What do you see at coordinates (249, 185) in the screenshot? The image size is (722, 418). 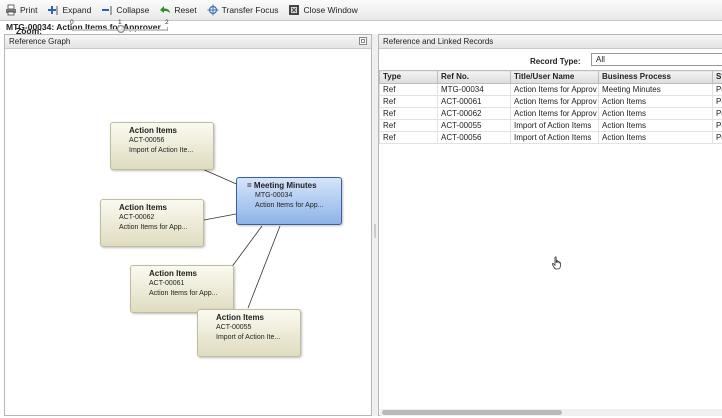 I see `node-expand-marker: =` at bounding box center [249, 185].